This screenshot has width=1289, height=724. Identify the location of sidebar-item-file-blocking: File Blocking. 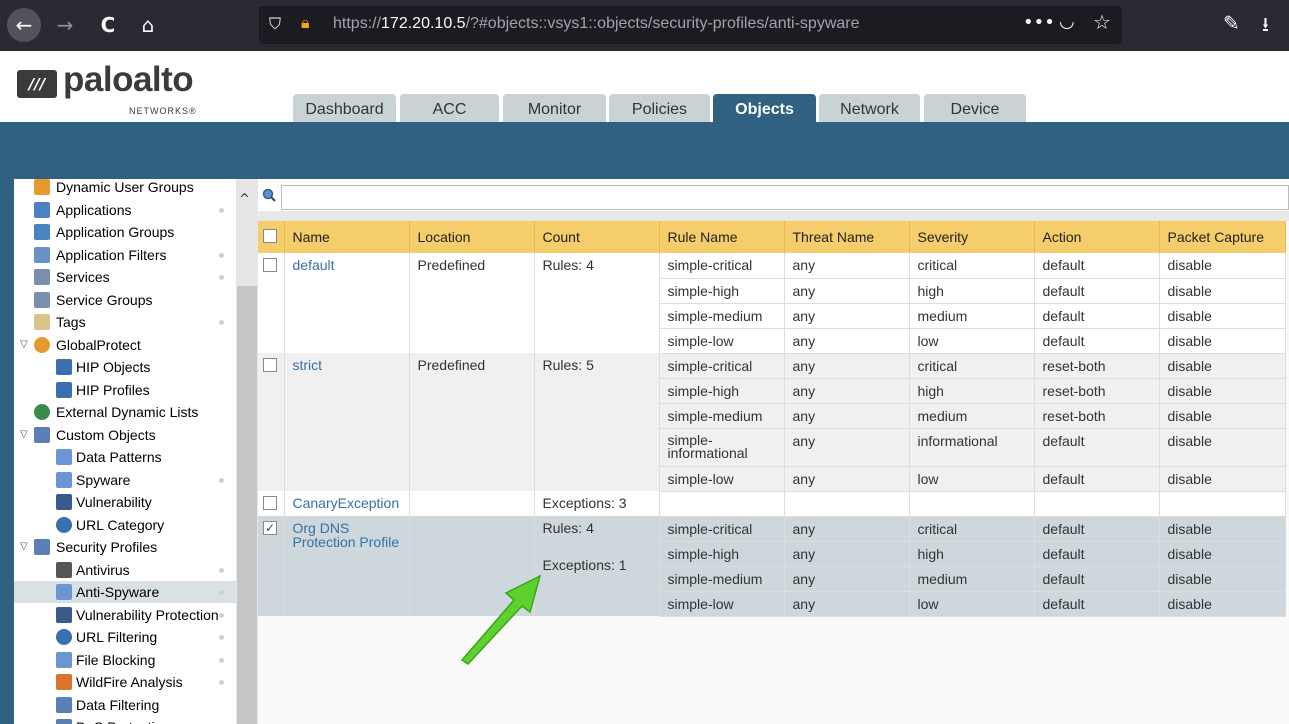
(125, 660).